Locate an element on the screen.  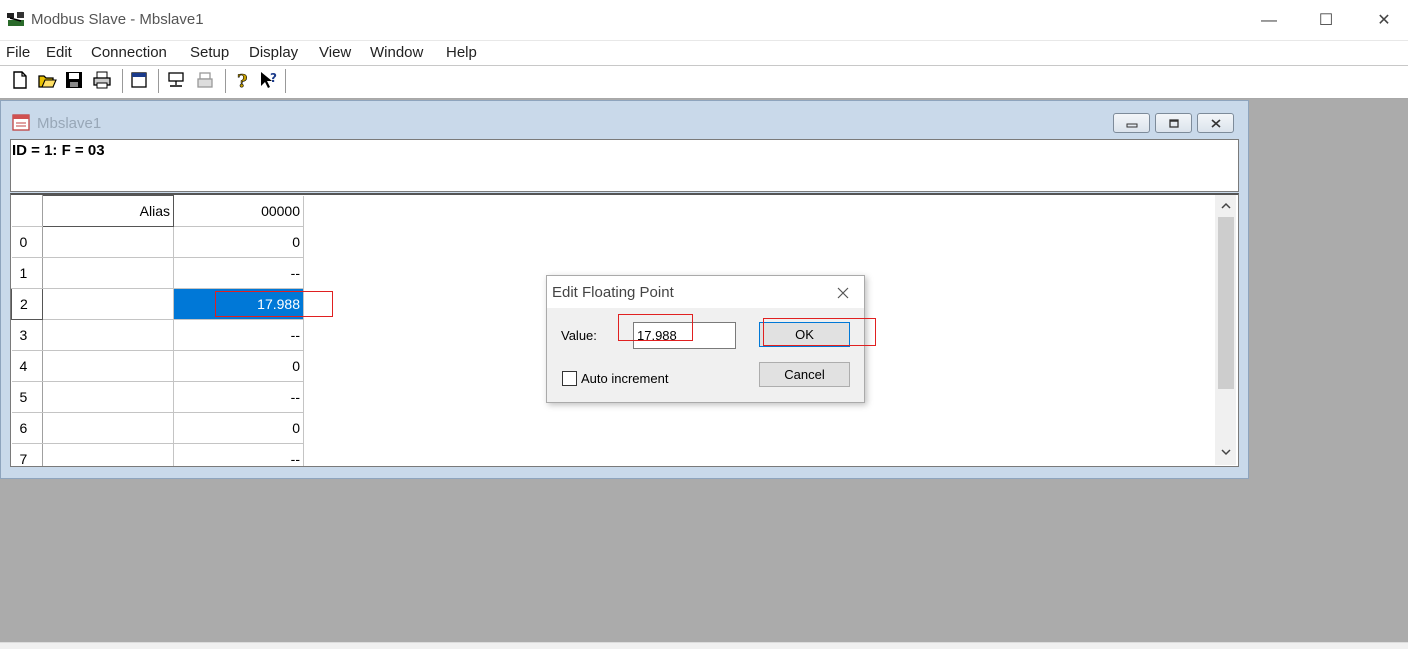
scrollbar-thumb is located at coordinates (1226, 303).